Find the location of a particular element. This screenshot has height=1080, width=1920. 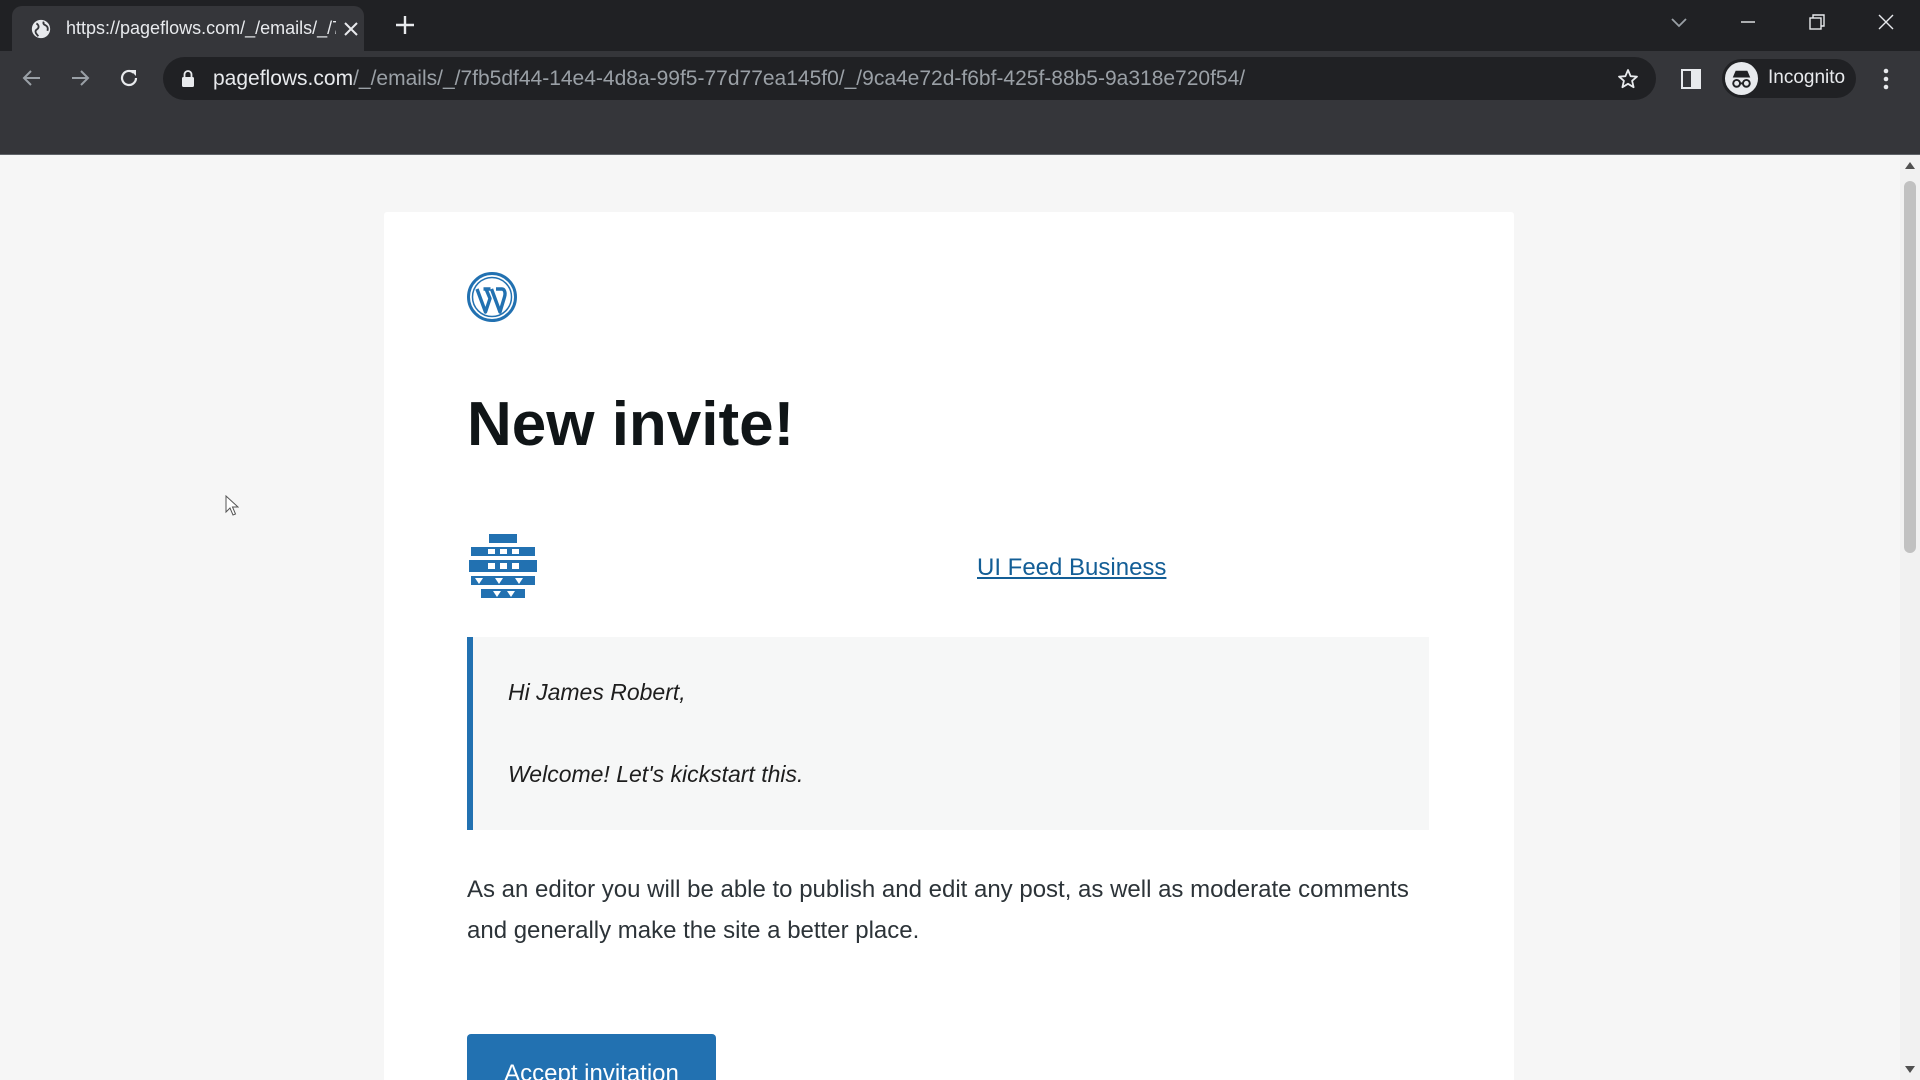

incognito-label: Incognito is located at coordinates (1807, 77).